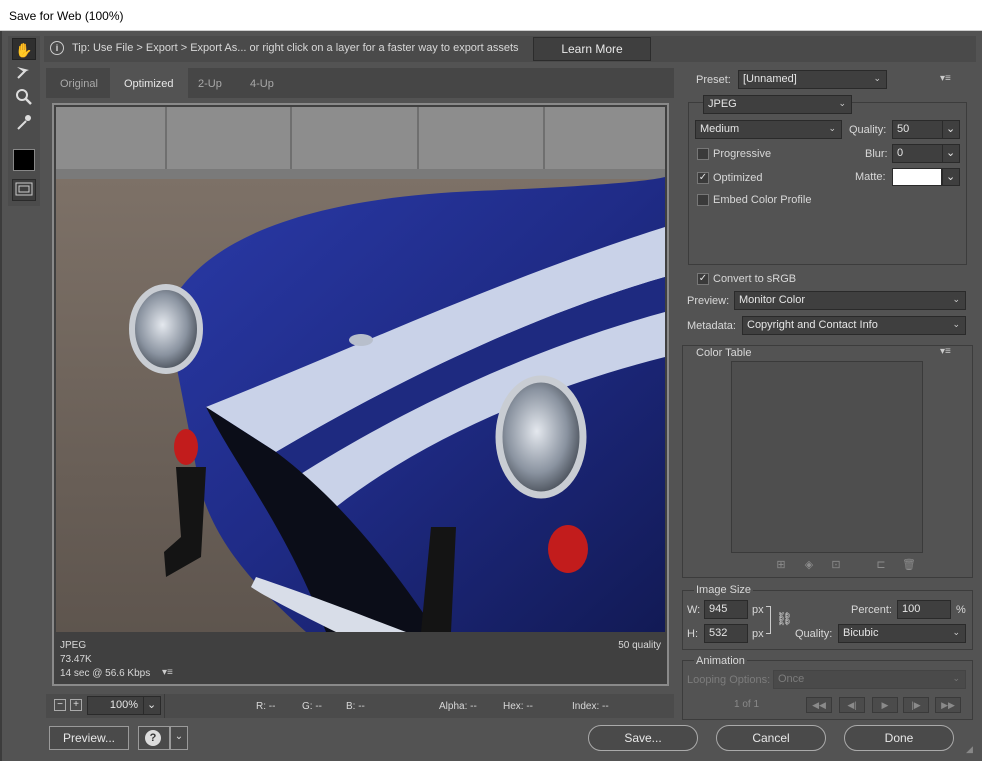 The width and height of the screenshot is (982, 761). Describe the element at coordinates (167, 672) in the screenshot. I see `download-speed-menu-icon: ▾≡` at that location.